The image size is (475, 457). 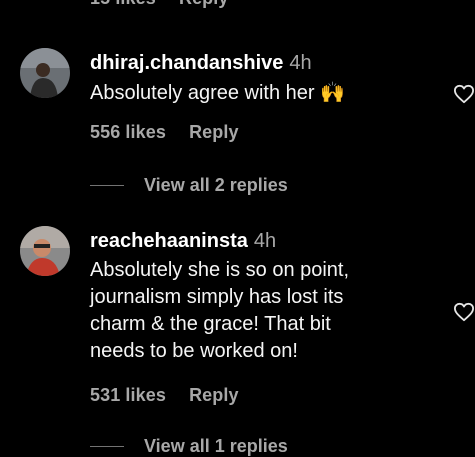 What do you see at coordinates (210, 324) in the screenshot?
I see `comment-text-line: charm & the grace! That bit` at bounding box center [210, 324].